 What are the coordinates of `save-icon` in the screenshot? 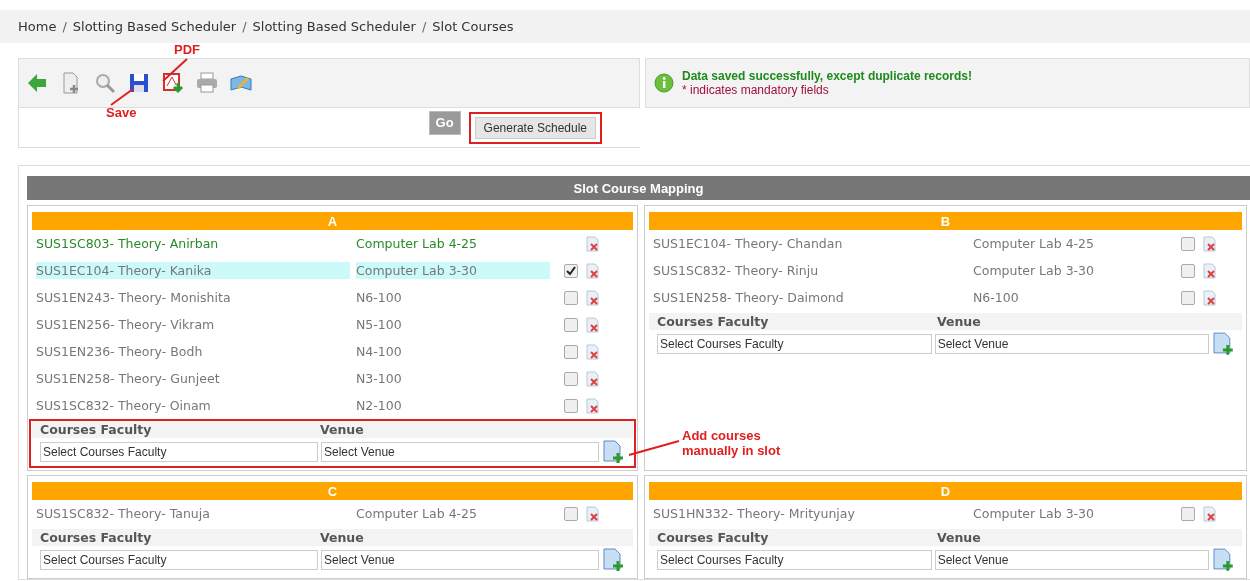 It's located at (139, 83).